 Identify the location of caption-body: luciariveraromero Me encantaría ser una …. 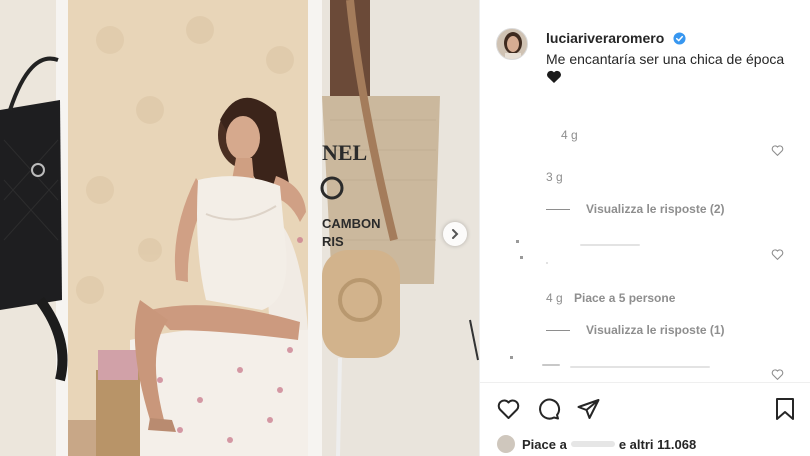
(671, 57).